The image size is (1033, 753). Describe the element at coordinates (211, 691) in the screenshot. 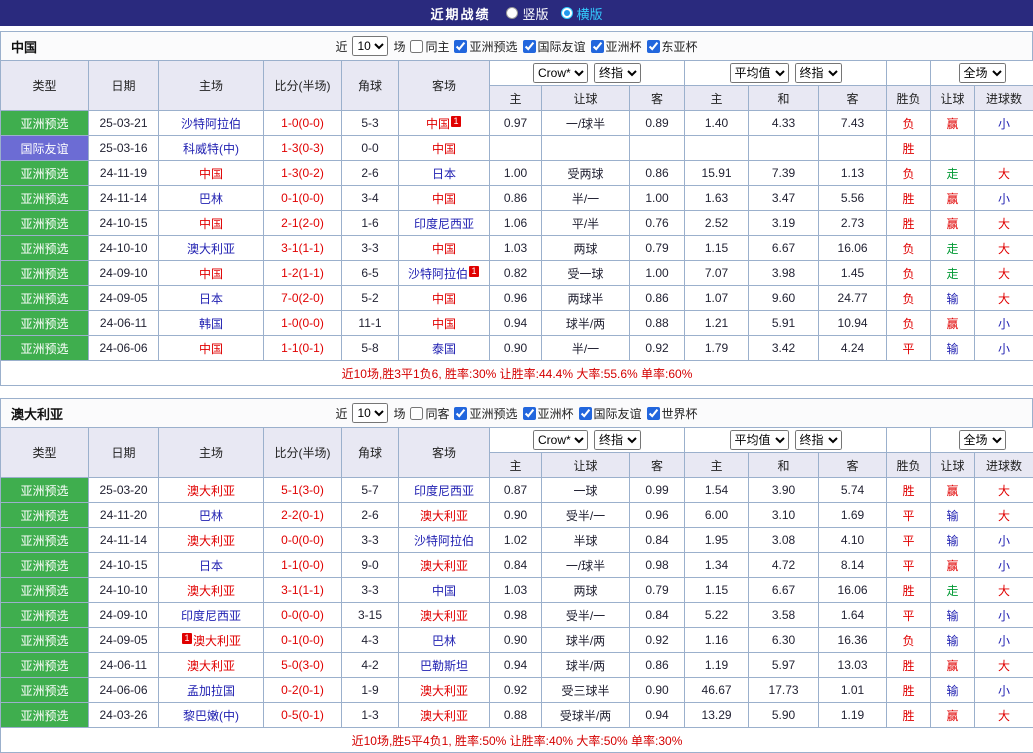

I see `home-team-link: 孟加拉国` at that location.